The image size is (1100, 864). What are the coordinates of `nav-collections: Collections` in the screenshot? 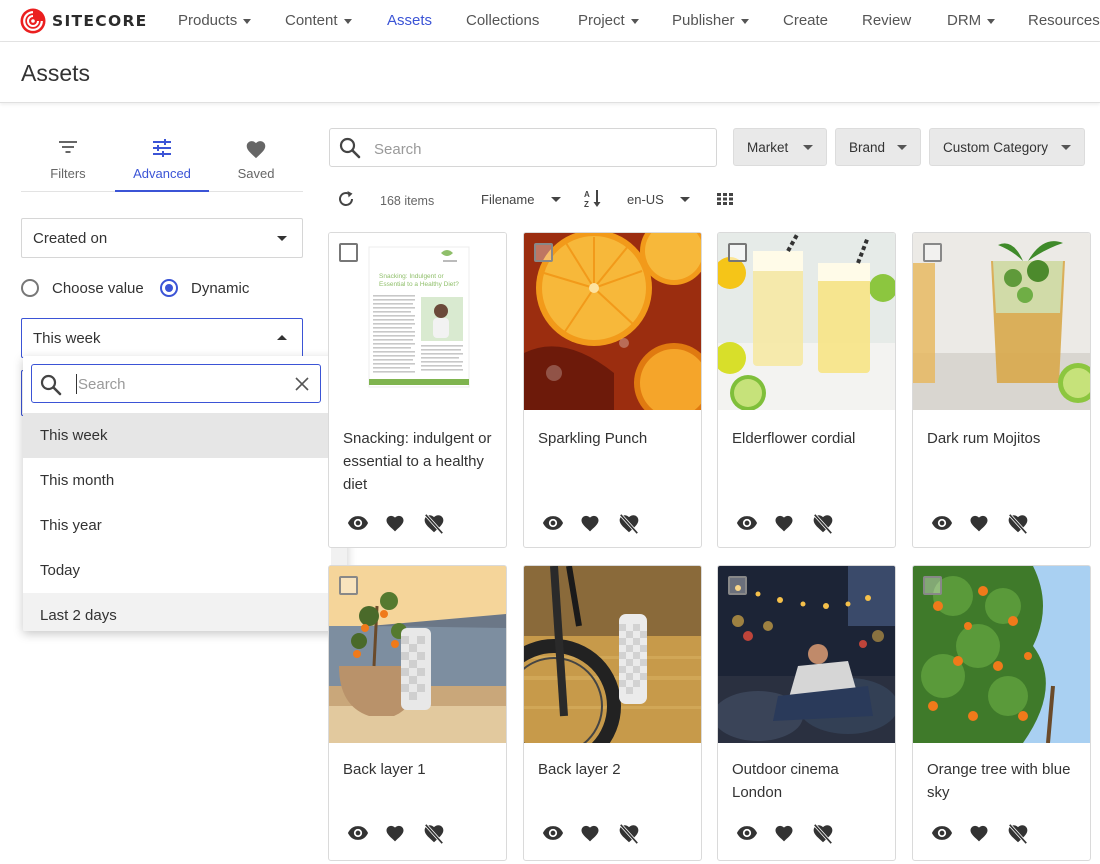 It's located at (502, 20).